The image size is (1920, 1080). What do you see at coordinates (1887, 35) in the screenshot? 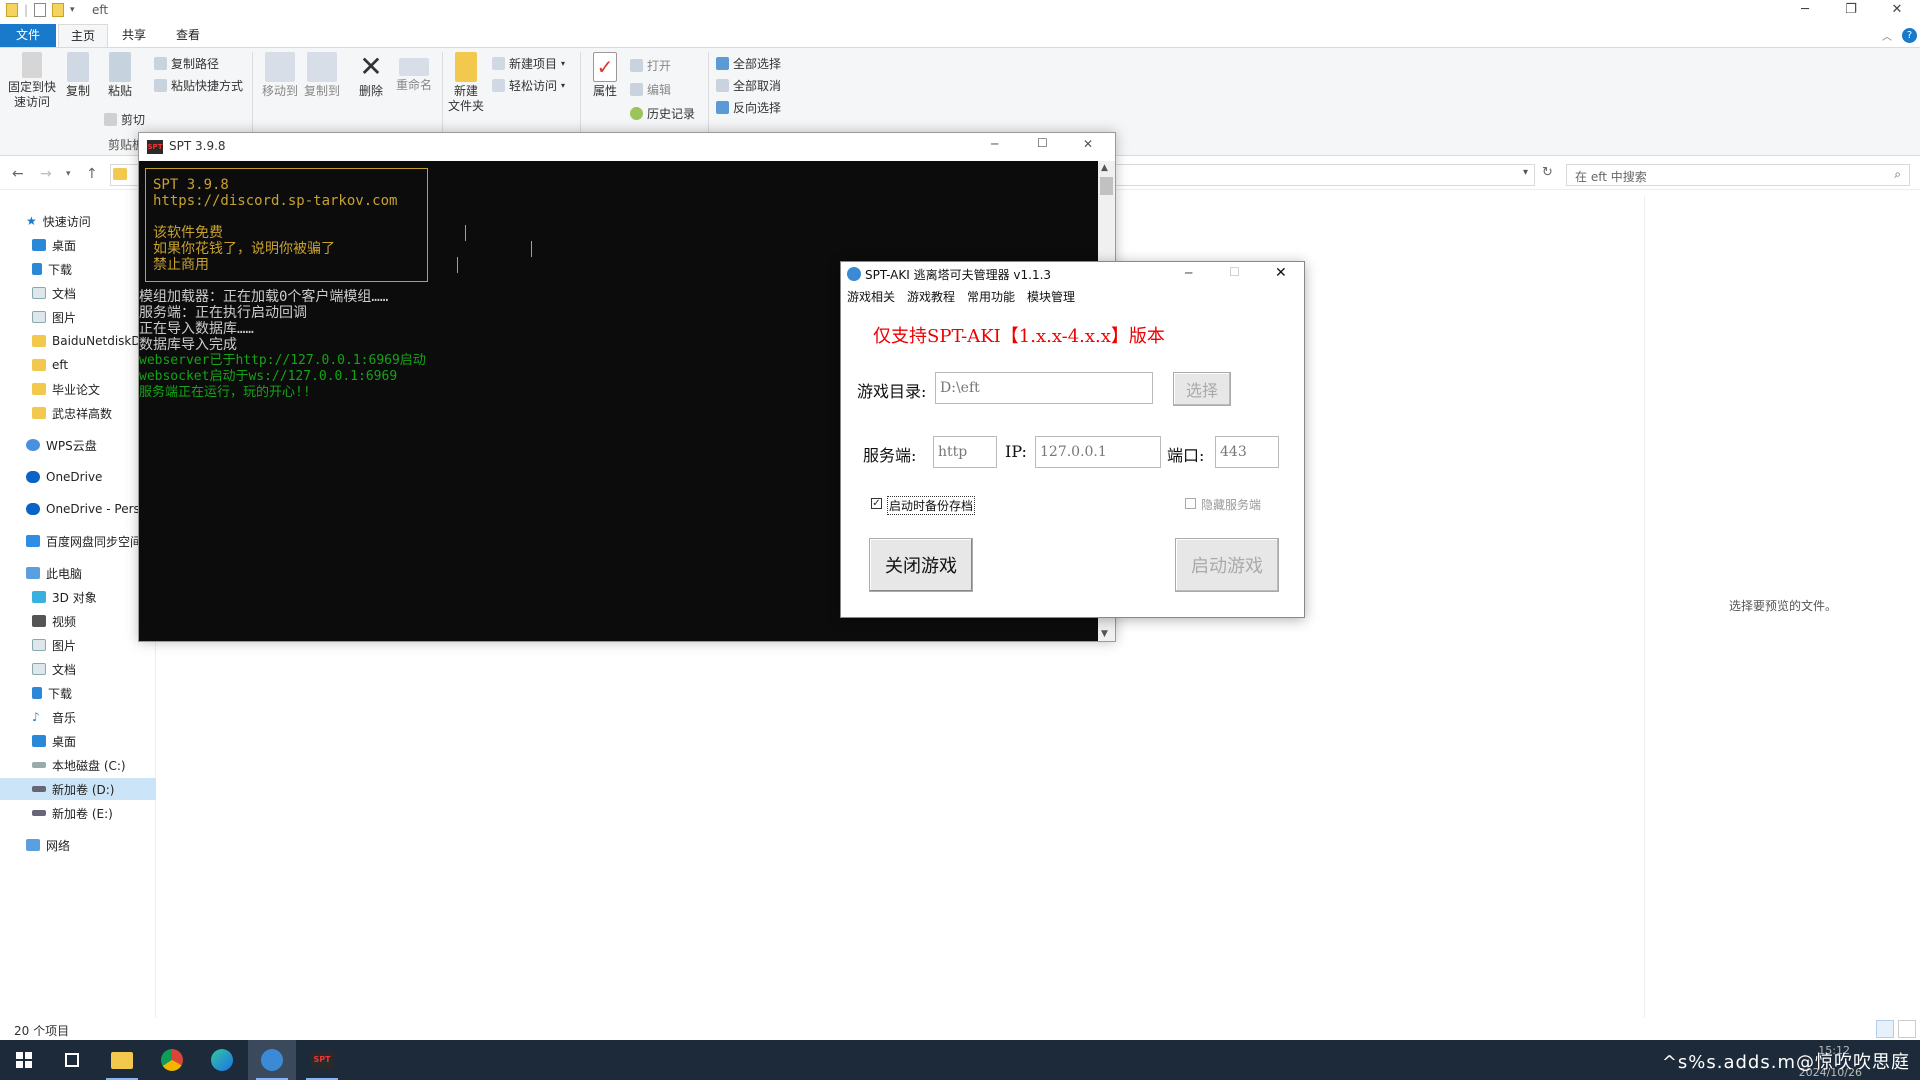
I see `collapse-ribbon-icon: ︿` at bounding box center [1887, 35].